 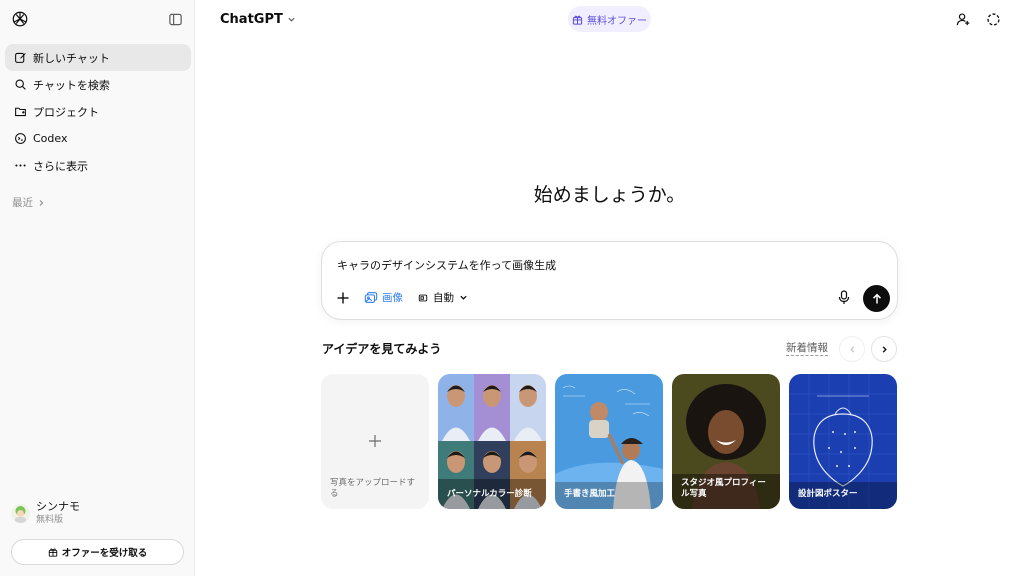 What do you see at coordinates (20, 166) in the screenshot?
I see `more-icon` at bounding box center [20, 166].